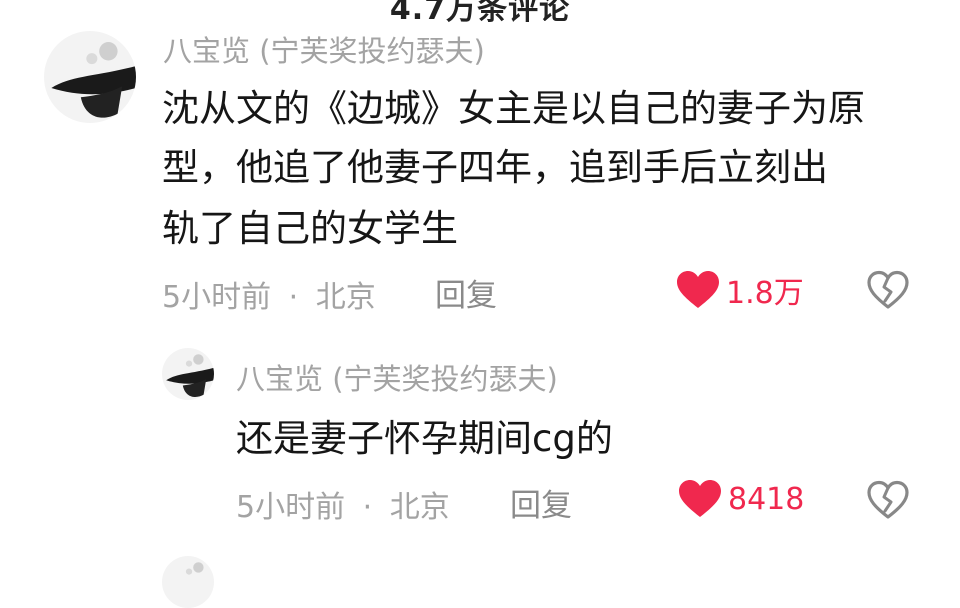  I want to click on comment-text-line: 型，他追了他妻子四年，追到手后立刻出, so click(495, 167).